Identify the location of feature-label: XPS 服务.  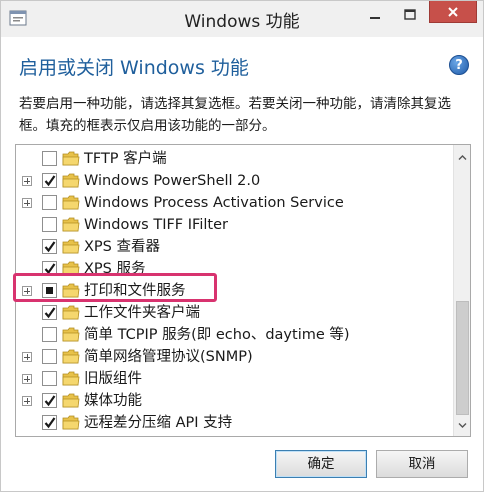
(115, 269).